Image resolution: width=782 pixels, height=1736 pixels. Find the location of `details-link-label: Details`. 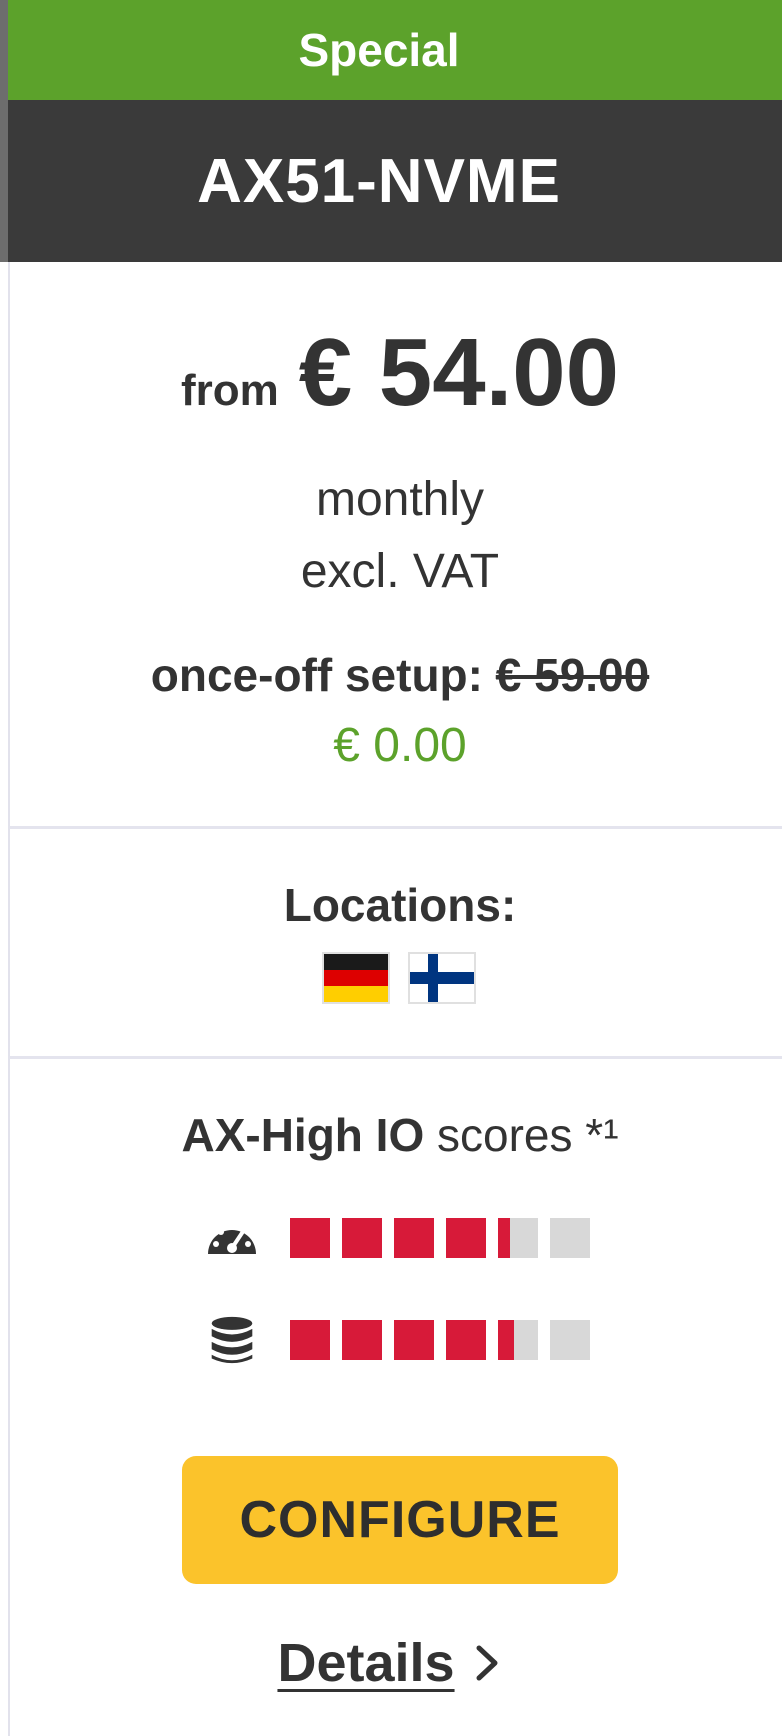

details-link-label: Details is located at coordinates (365, 1663).